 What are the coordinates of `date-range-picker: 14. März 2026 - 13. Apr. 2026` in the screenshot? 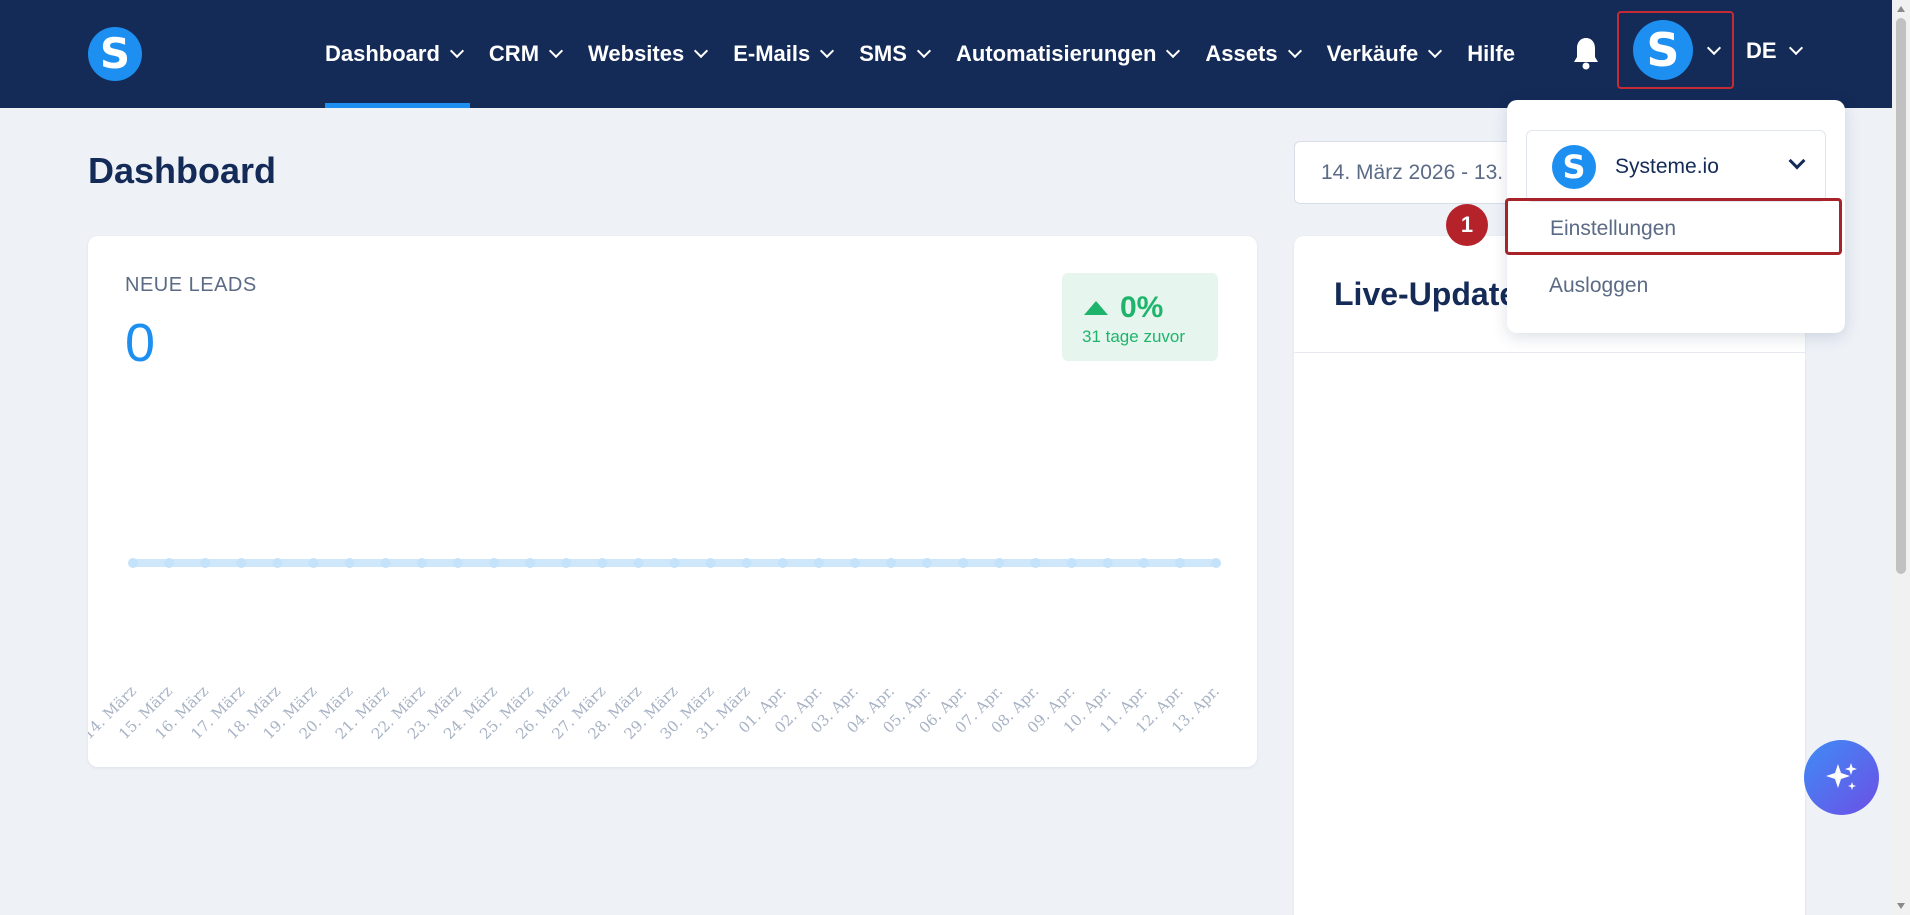 It's located at (1414, 172).